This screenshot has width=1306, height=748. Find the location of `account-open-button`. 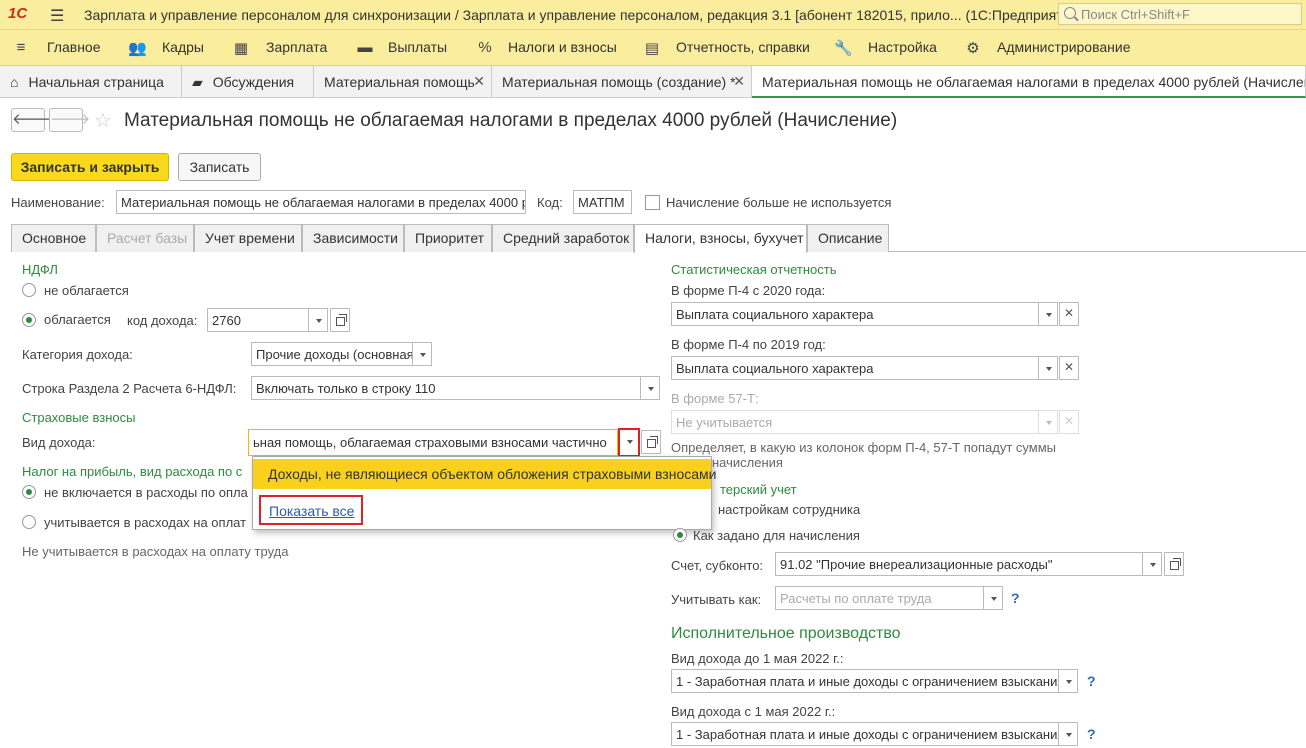

account-open-button is located at coordinates (1174, 564).